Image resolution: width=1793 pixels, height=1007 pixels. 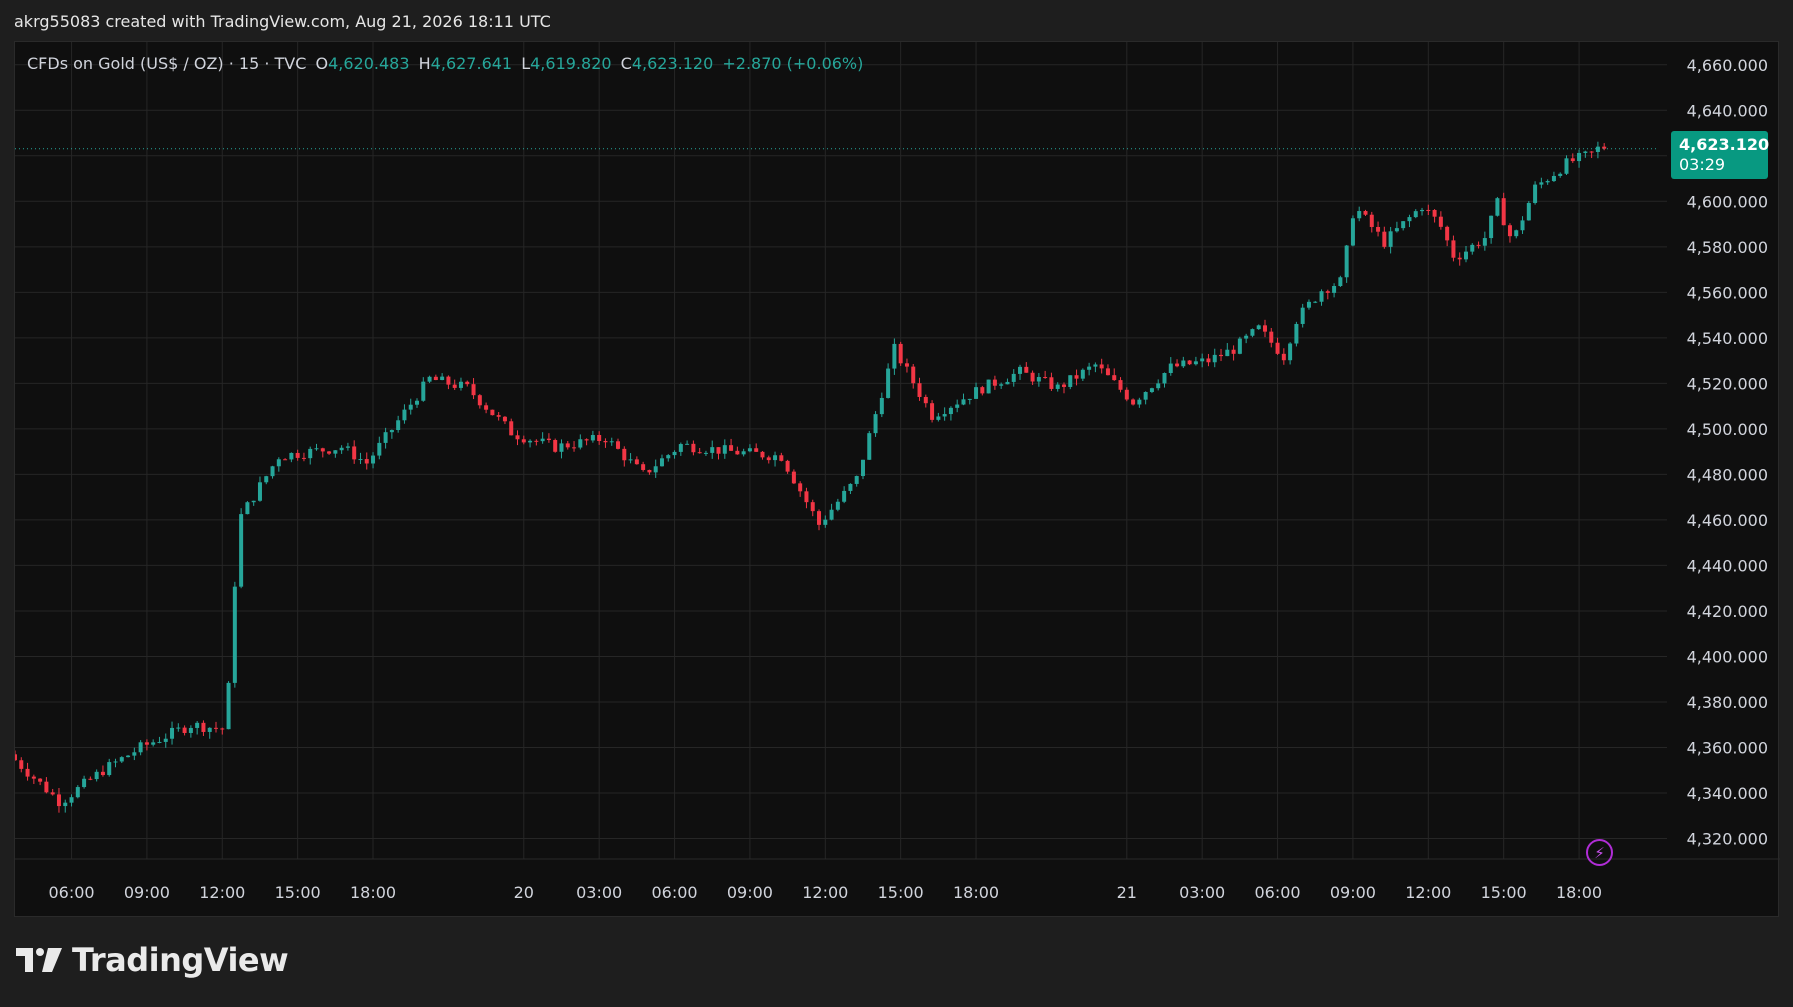 What do you see at coordinates (1727, 565) in the screenshot?
I see `price-axis-label: 4,440.000` at bounding box center [1727, 565].